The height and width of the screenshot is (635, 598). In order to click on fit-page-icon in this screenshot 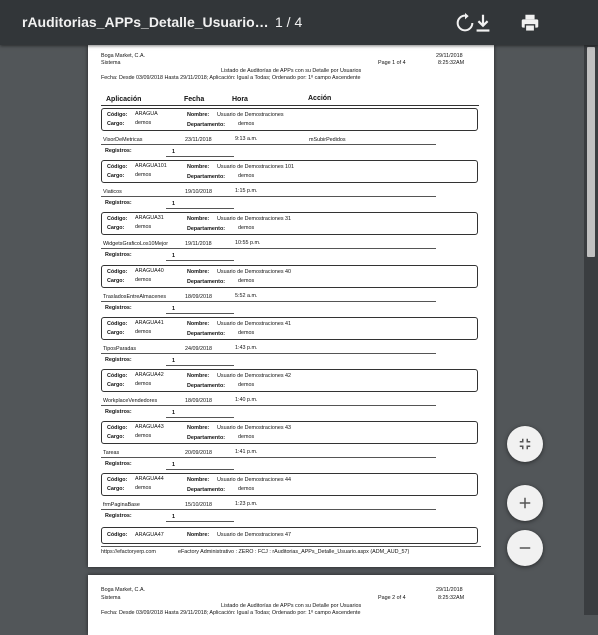, I will do `click(525, 444)`.